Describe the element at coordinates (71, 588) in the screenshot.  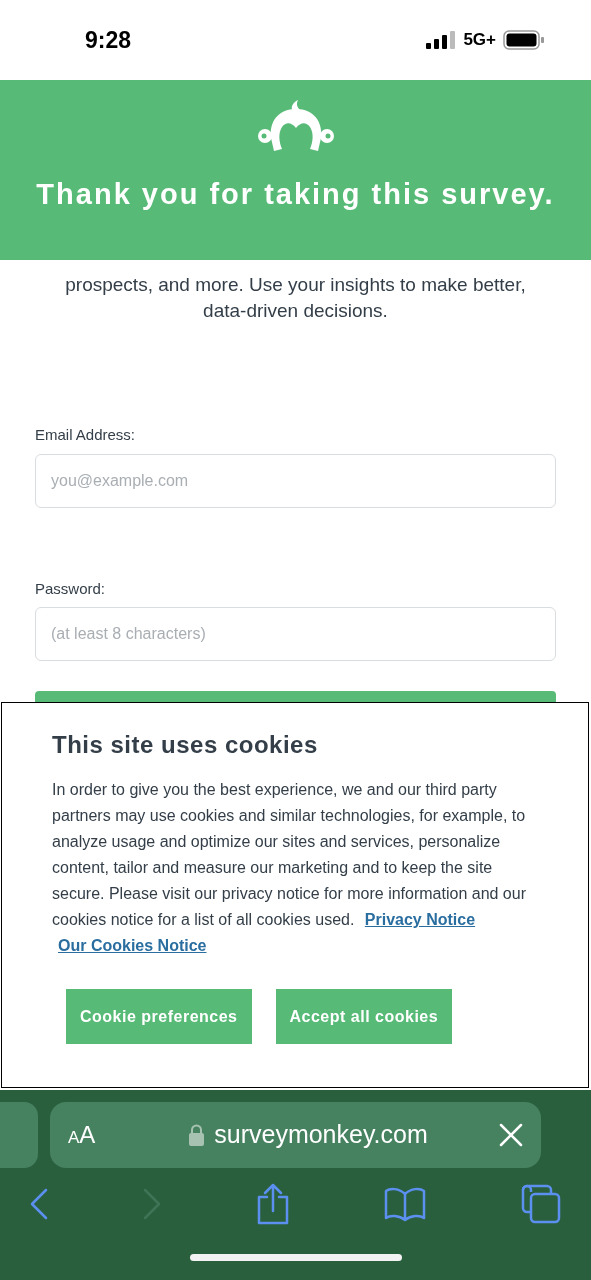
I see `field-label: Password:` at that location.